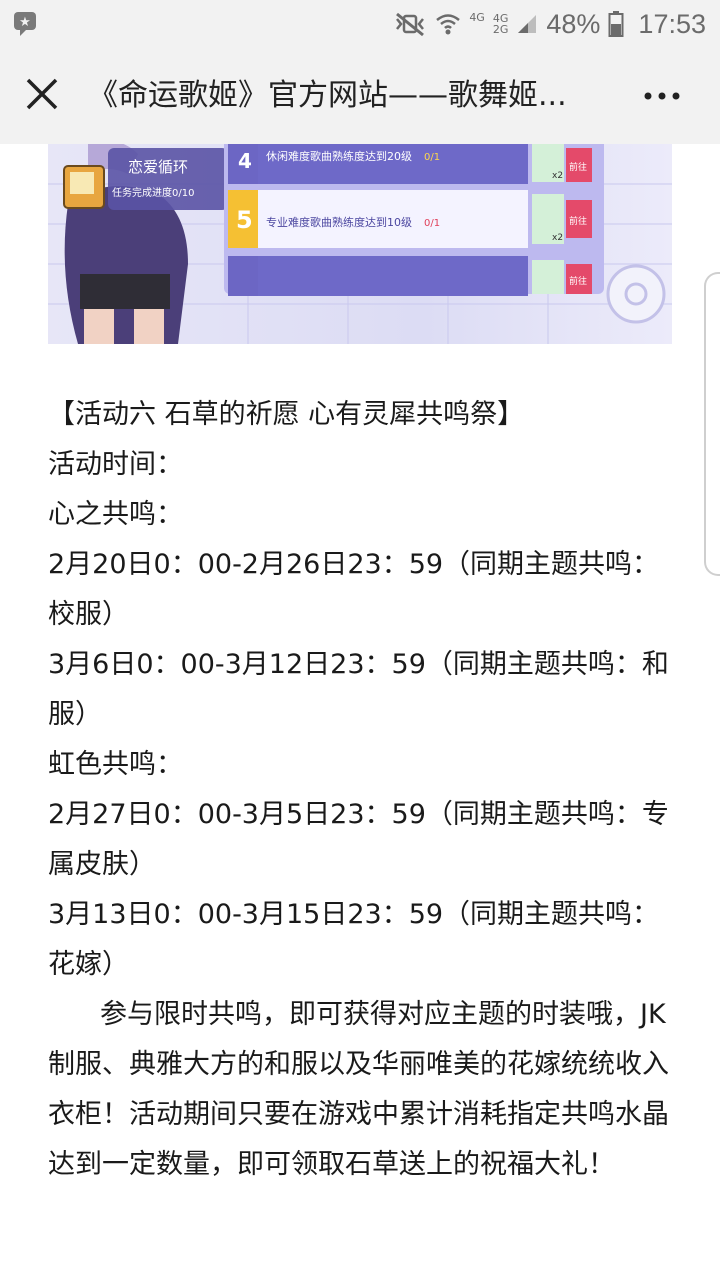 This screenshot has width=720, height=1280. I want to click on close-button, so click(42, 94).